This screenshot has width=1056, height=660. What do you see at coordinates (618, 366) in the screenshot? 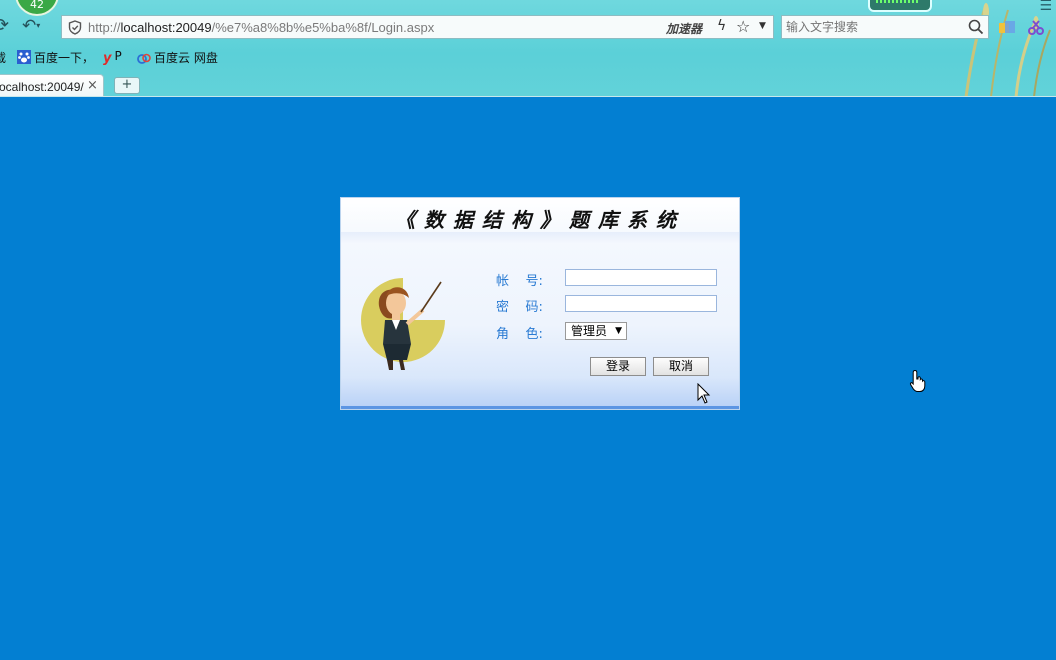
I see `login-button: 登录` at bounding box center [618, 366].